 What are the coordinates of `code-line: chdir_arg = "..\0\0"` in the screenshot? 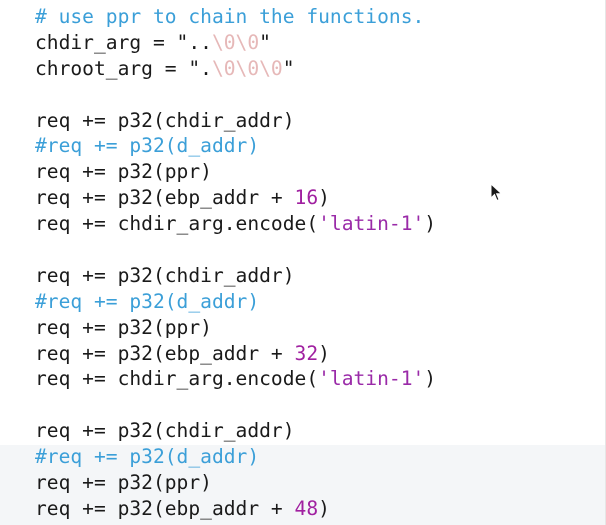 It's located at (235, 43).